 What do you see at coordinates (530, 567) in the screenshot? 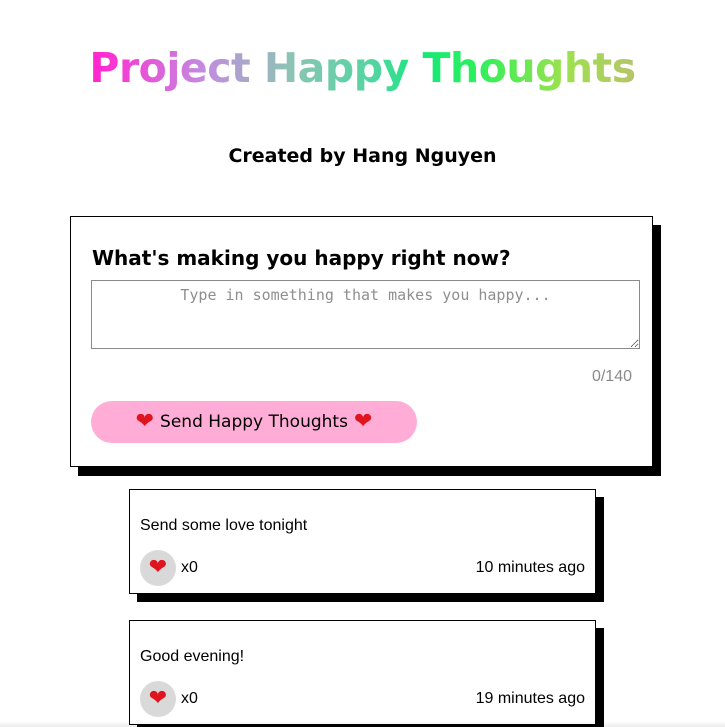
I see `thought-timestamp: 10 minutes ago` at bounding box center [530, 567].